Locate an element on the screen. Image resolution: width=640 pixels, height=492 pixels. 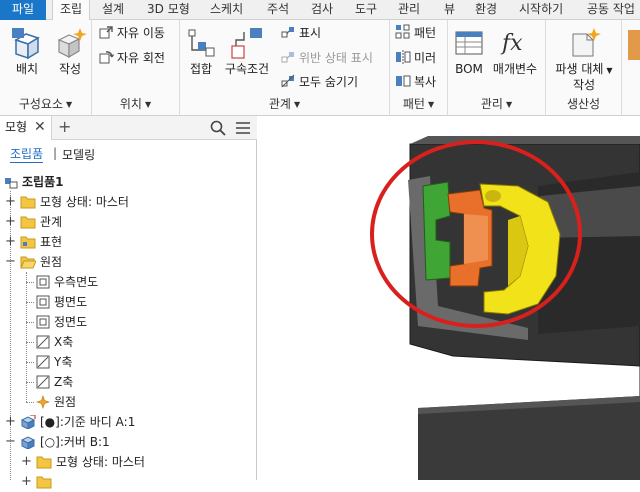
browser-tab-model: 모형 ✕ is located at coordinates (26, 128).